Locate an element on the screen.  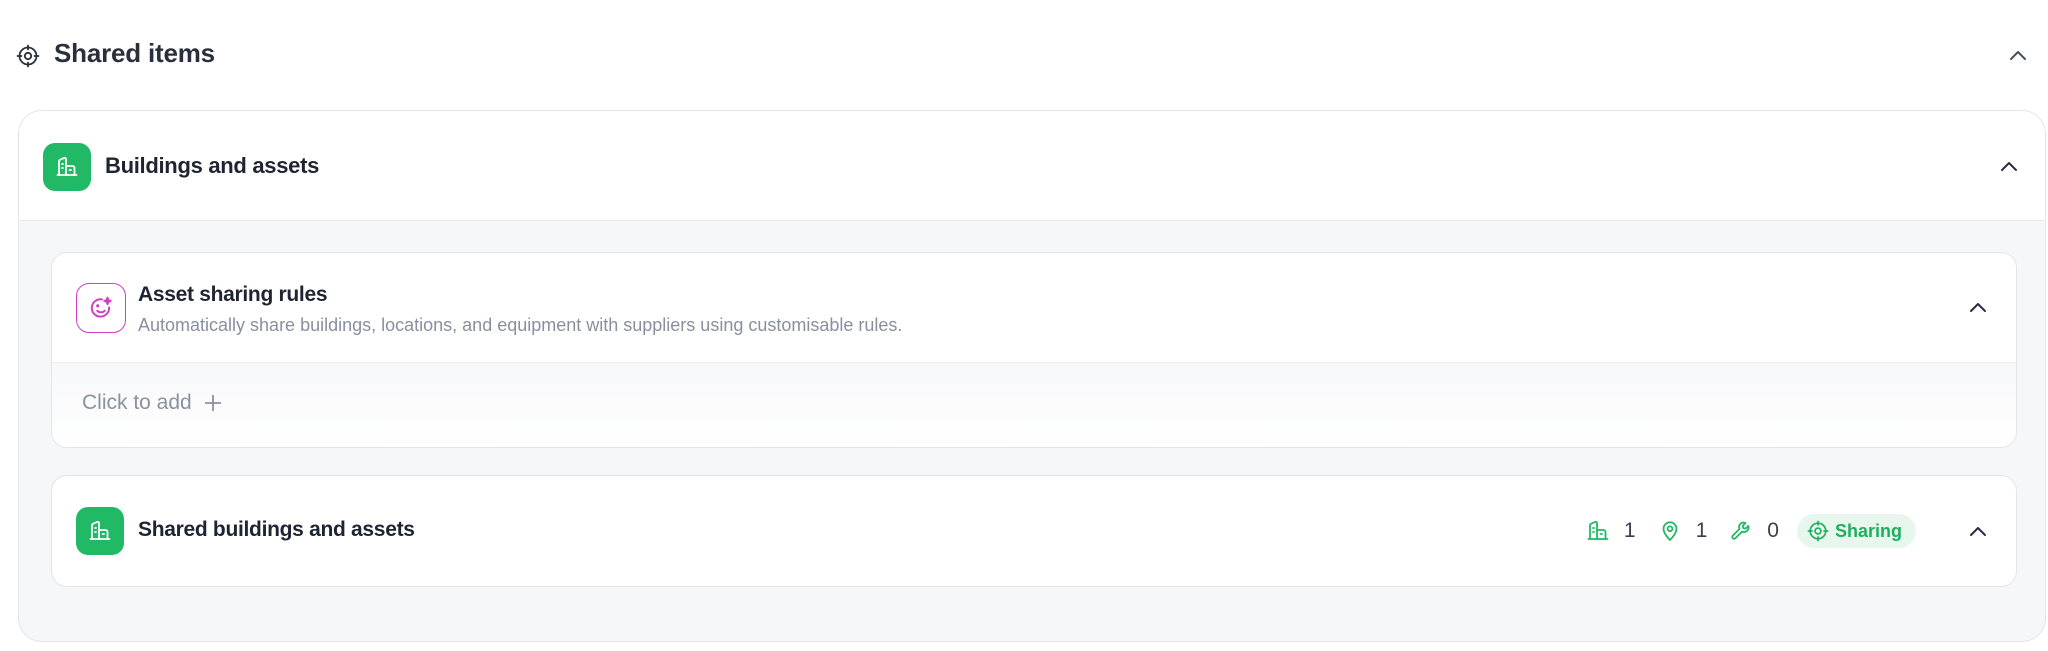
buildings-assets-title: Buildings and assets is located at coordinates (212, 165).